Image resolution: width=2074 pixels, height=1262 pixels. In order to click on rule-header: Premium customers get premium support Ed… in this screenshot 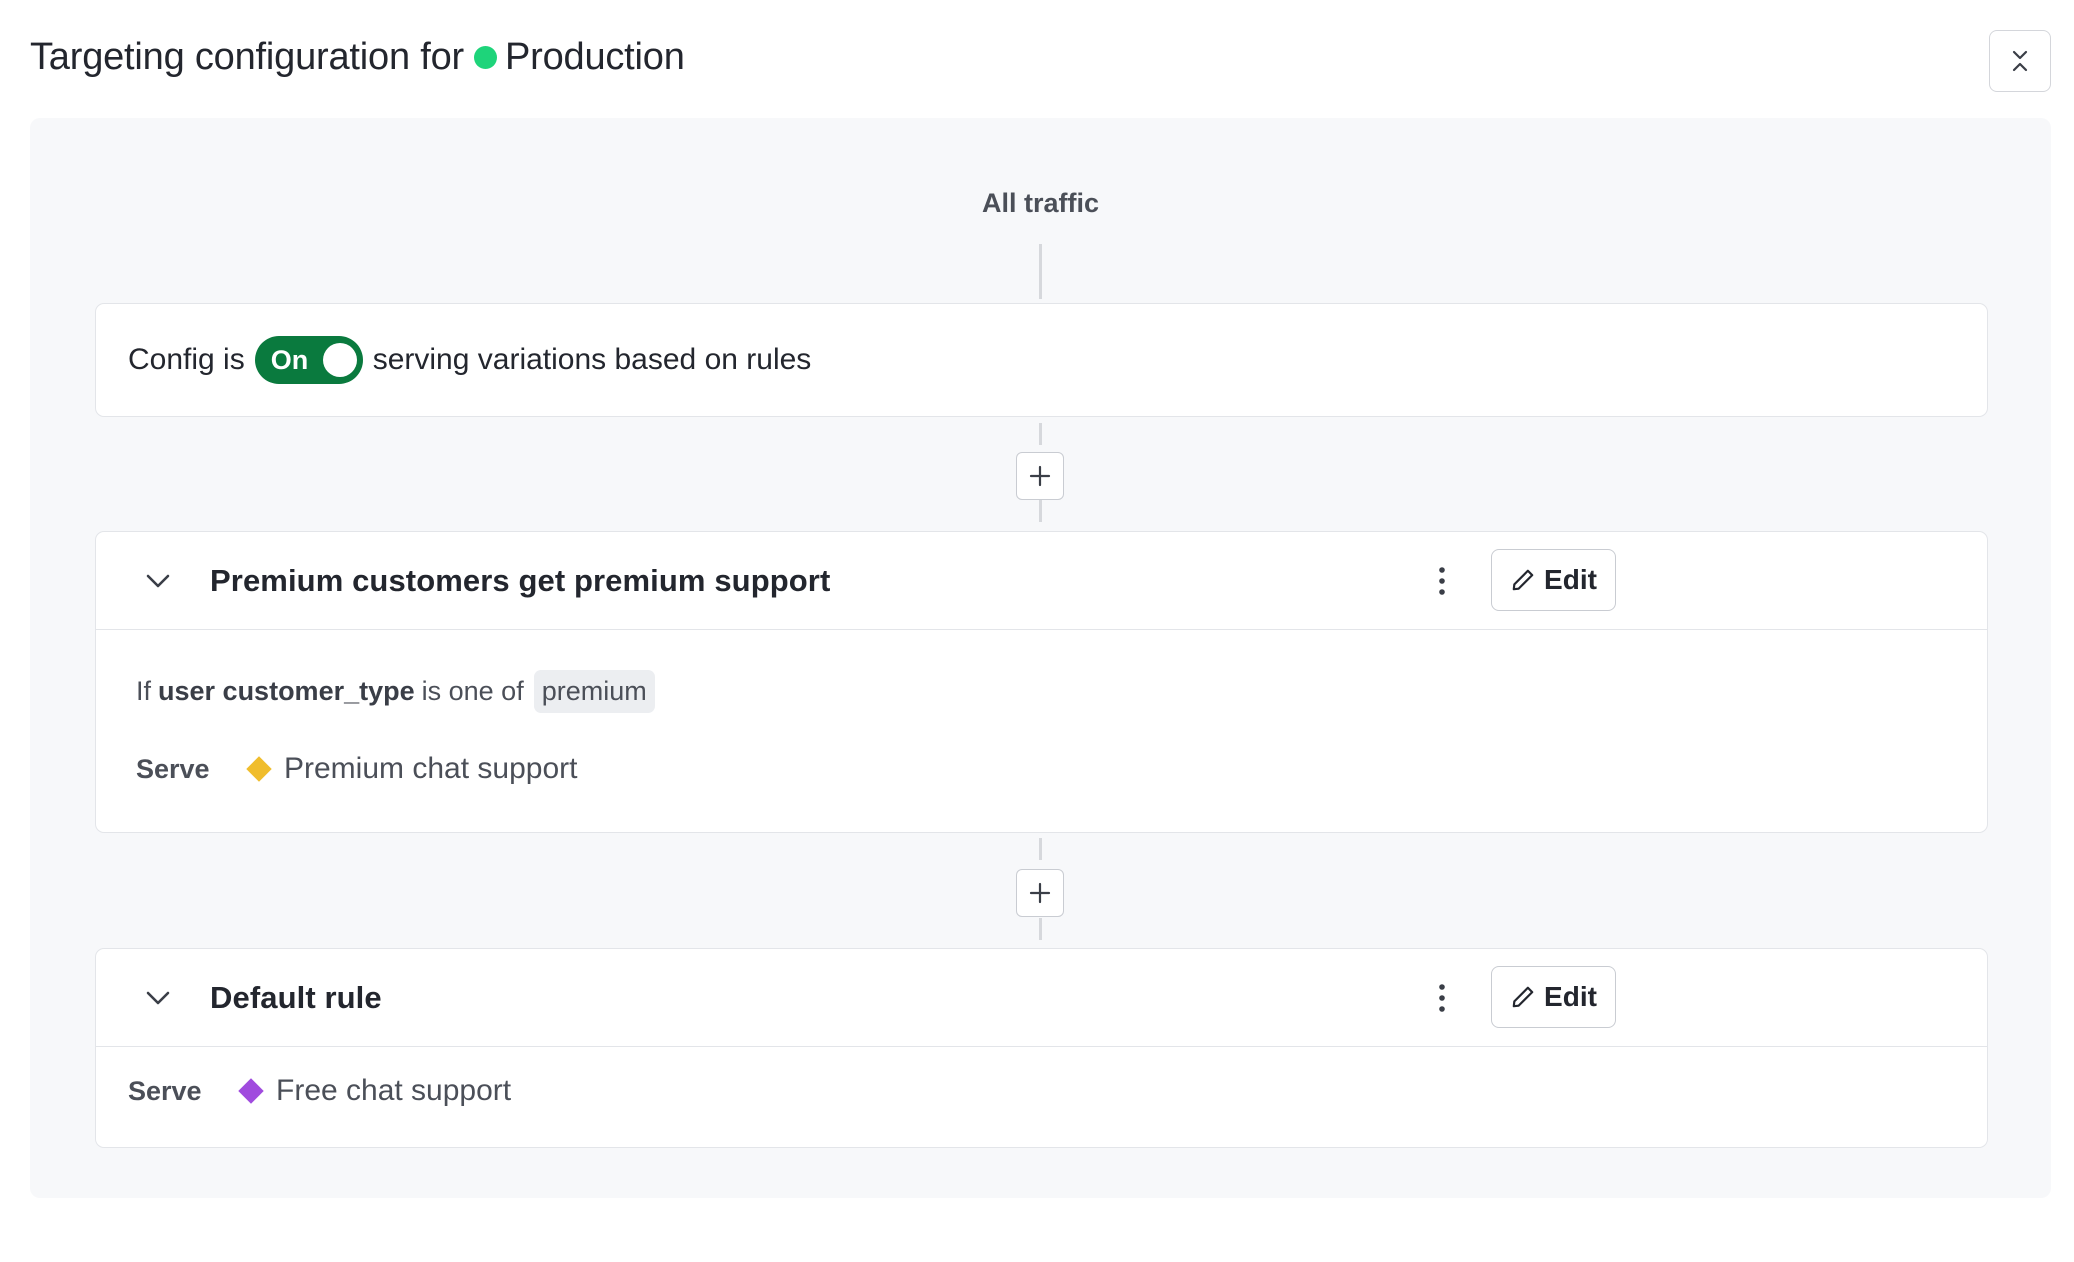, I will do `click(1041, 581)`.